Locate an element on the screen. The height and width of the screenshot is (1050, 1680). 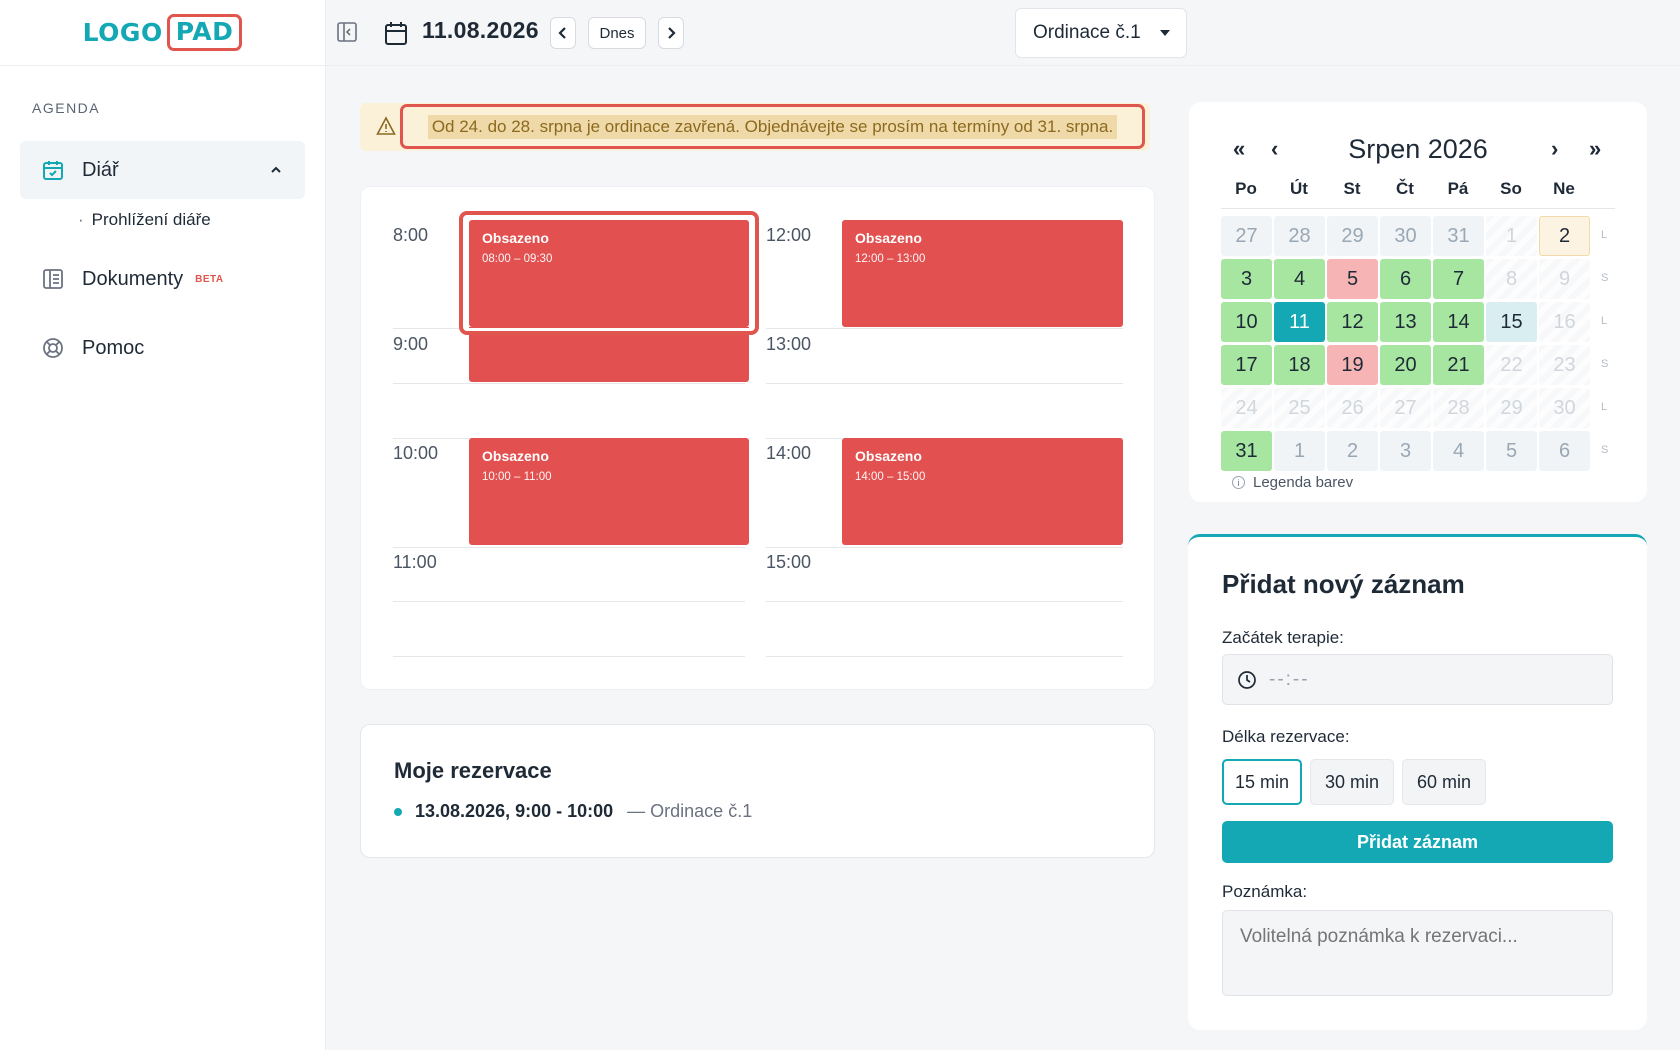
calendar-day: 17 is located at coordinates (1246, 365).